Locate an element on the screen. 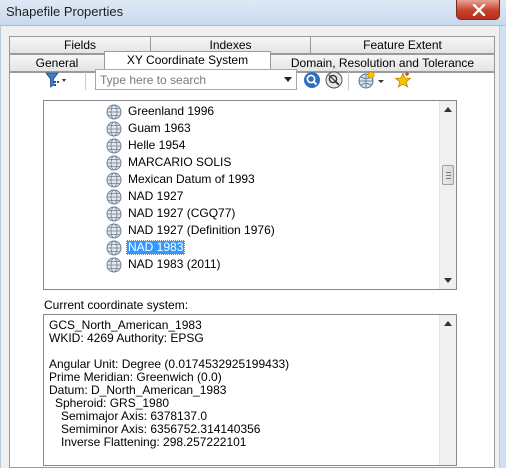  tree-item: NAD 1983 is located at coordinates (146, 247).